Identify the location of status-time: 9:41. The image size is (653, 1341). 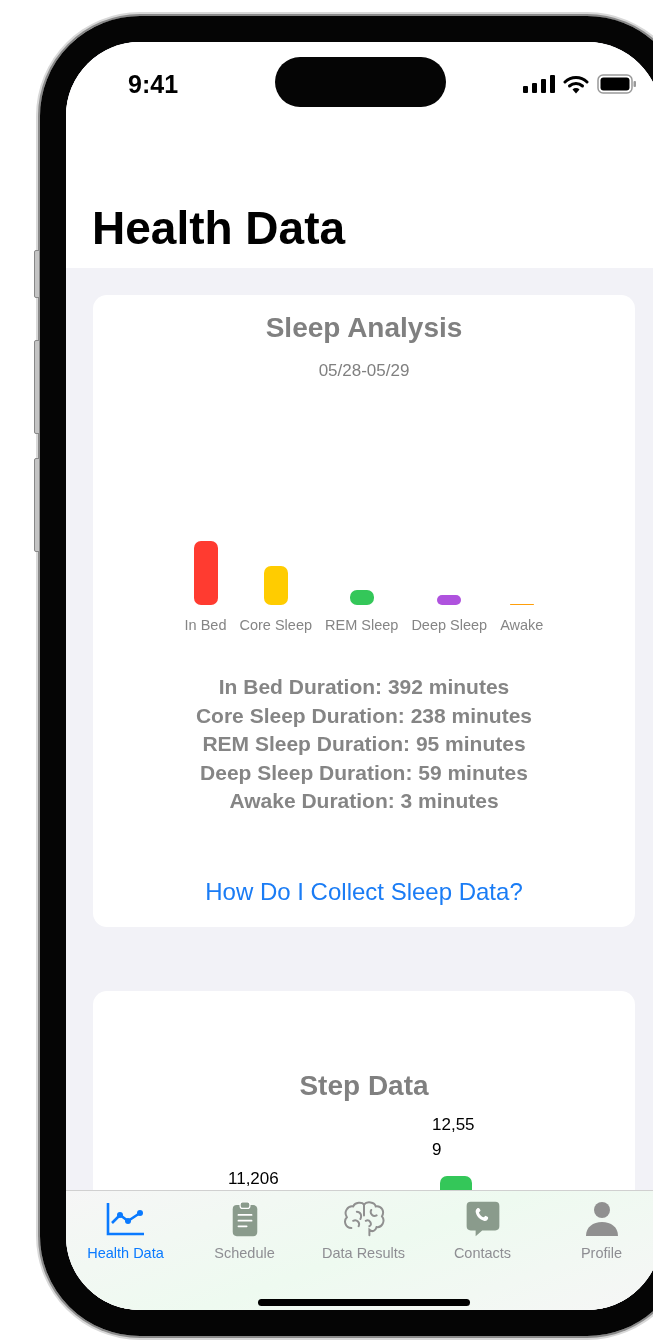
(153, 84).